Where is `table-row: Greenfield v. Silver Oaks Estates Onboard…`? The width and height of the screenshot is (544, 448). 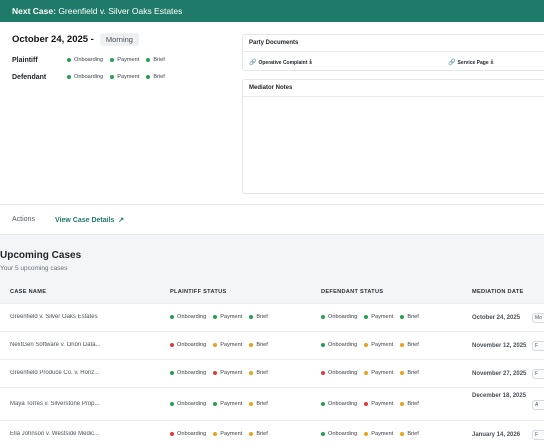 table-row: Greenfield v. Silver Oaks Estates Onboard… is located at coordinates (272, 317).